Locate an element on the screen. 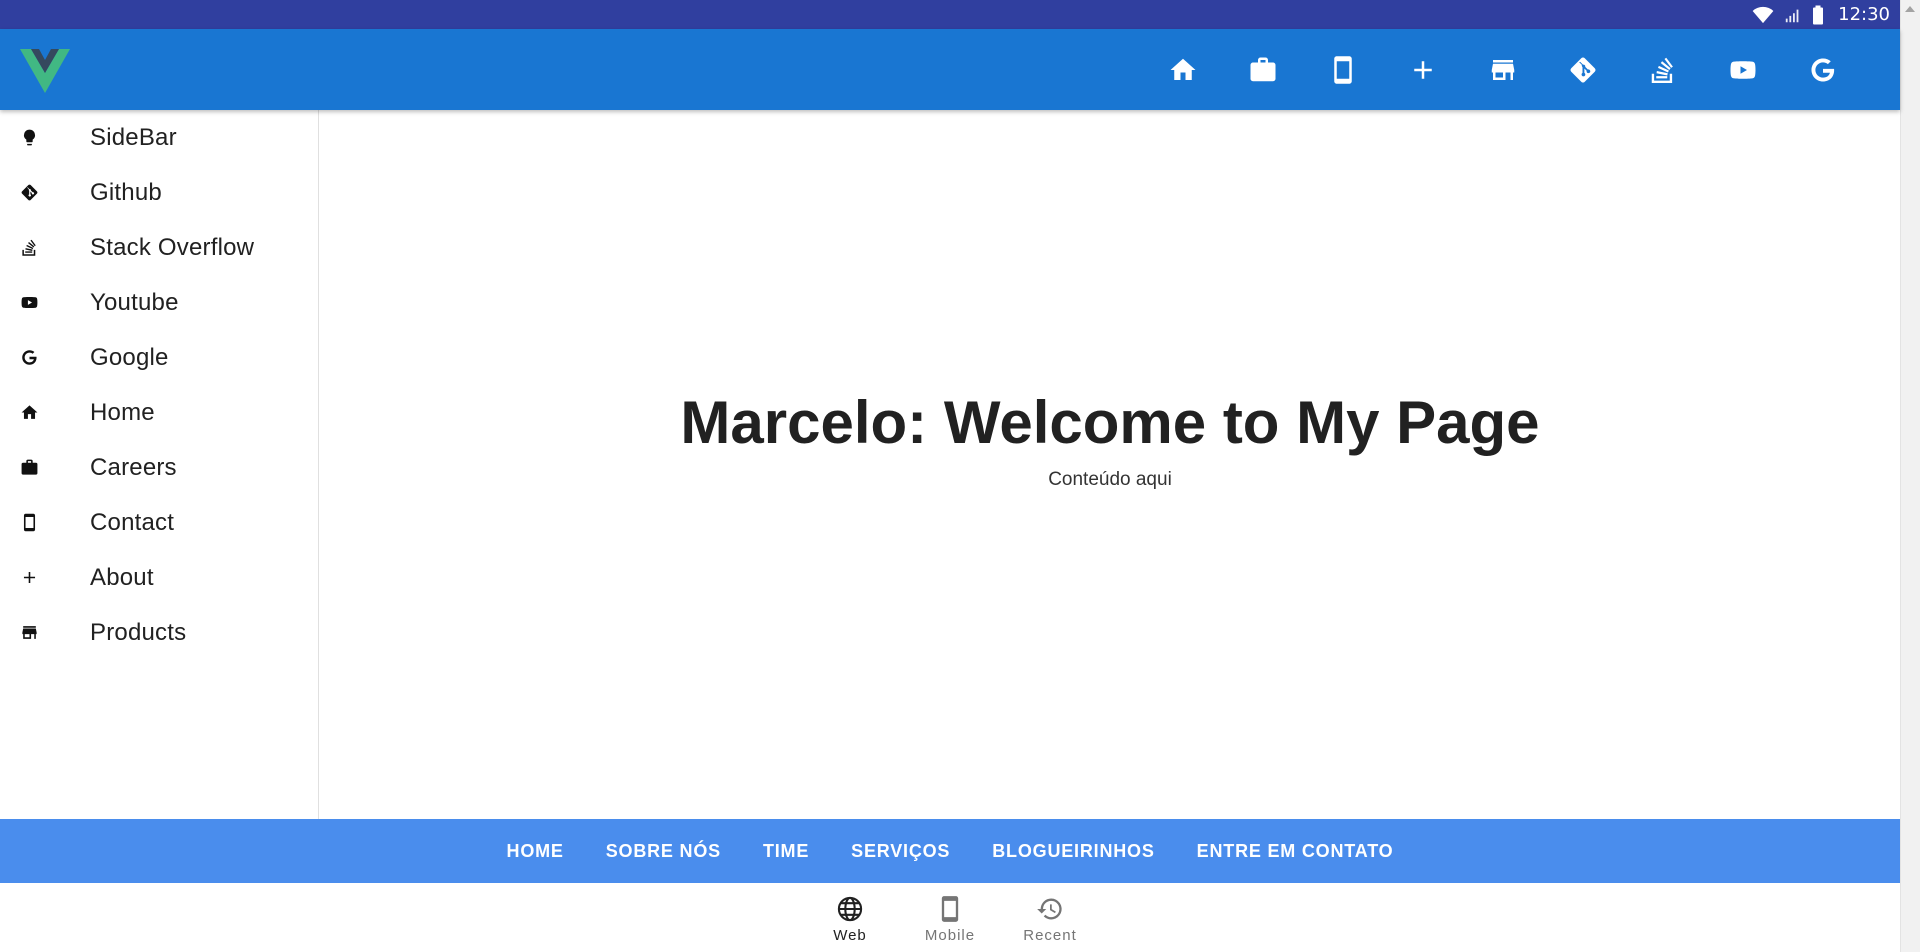 Image resolution: width=1920 pixels, height=952 pixels. sidebar-item-label: Products is located at coordinates (138, 632).